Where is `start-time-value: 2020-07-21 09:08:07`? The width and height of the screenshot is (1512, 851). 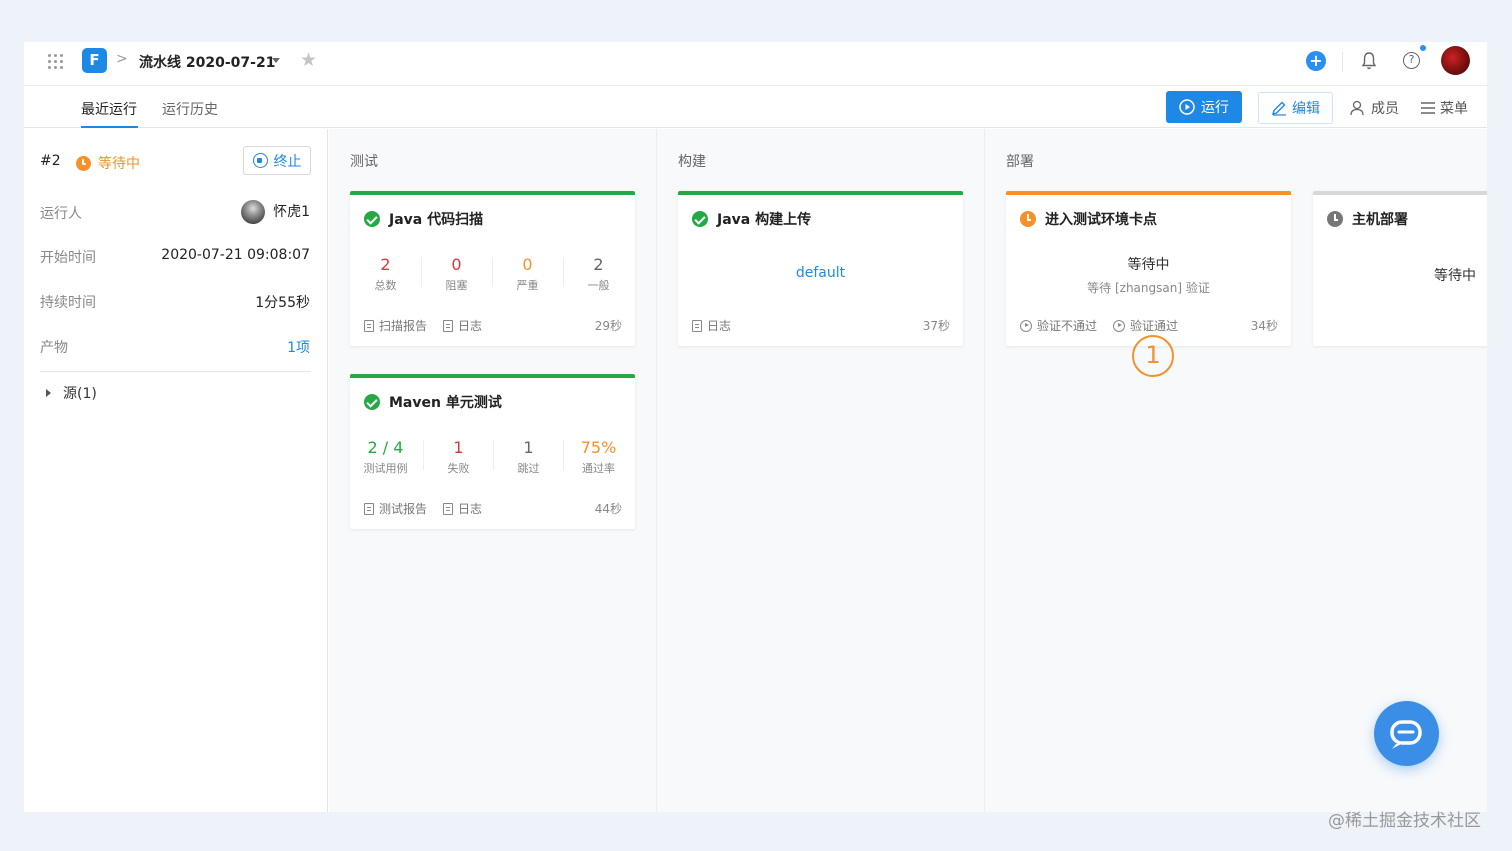 start-time-value: 2020-07-21 09:08:07 is located at coordinates (235, 255).